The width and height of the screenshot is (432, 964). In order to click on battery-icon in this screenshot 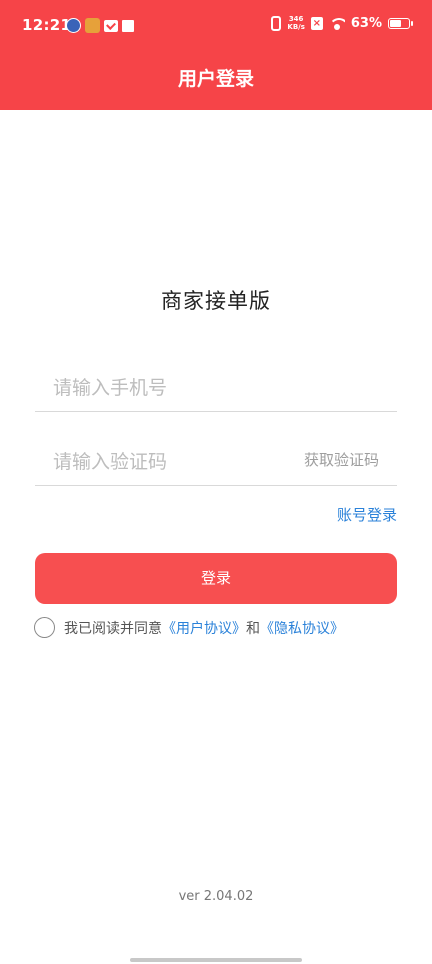, I will do `click(400, 23)`.